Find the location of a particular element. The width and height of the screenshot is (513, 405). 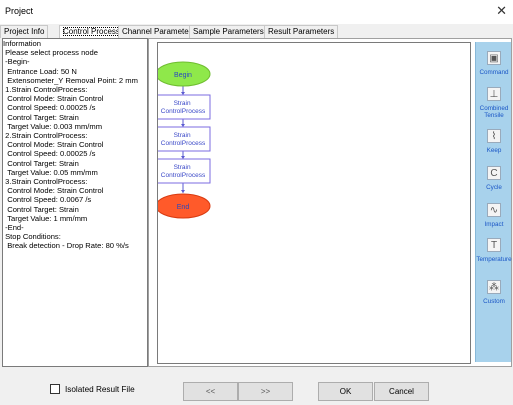

process-node-3: Strain ControlProcess is located at coordinates (184, 171).